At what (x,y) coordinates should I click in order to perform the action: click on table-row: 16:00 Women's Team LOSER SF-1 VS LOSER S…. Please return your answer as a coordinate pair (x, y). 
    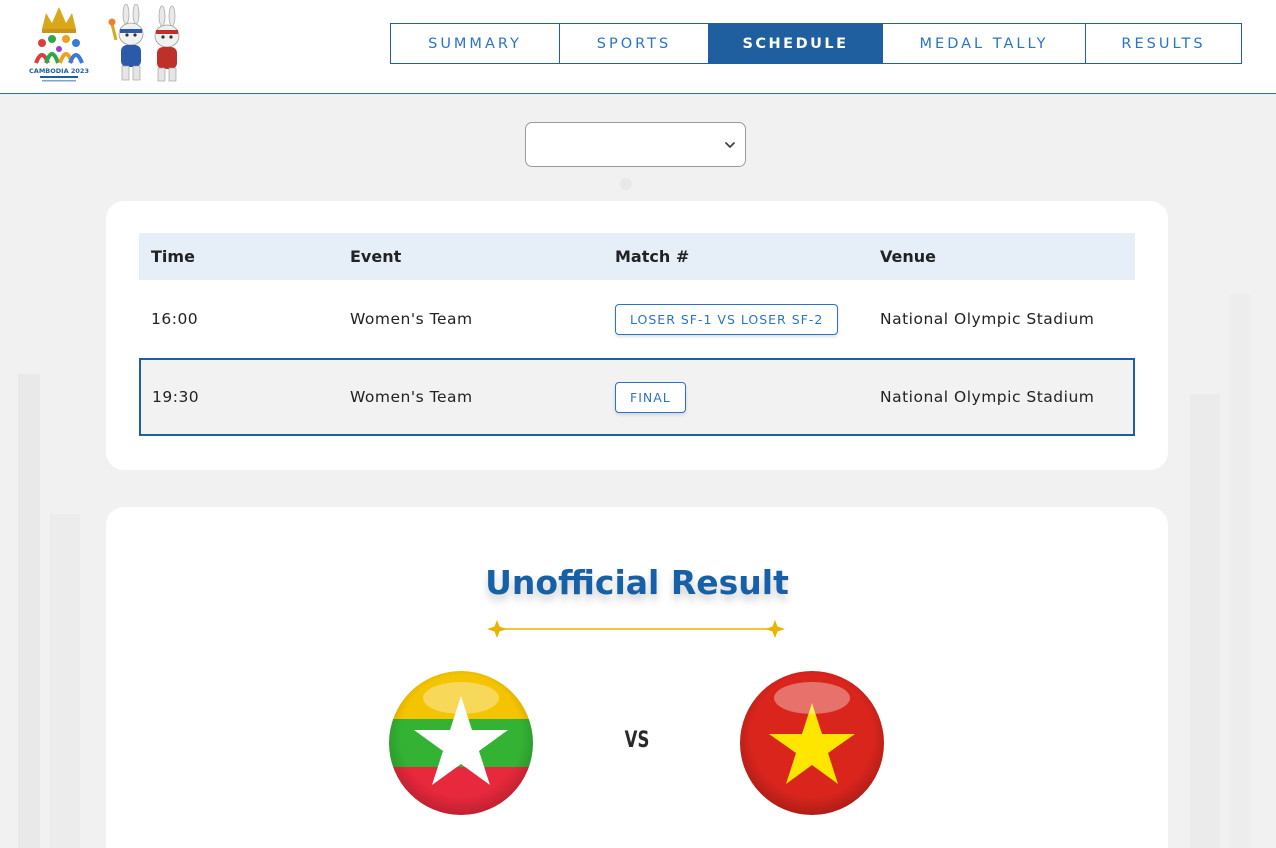
    Looking at the image, I should click on (637, 319).